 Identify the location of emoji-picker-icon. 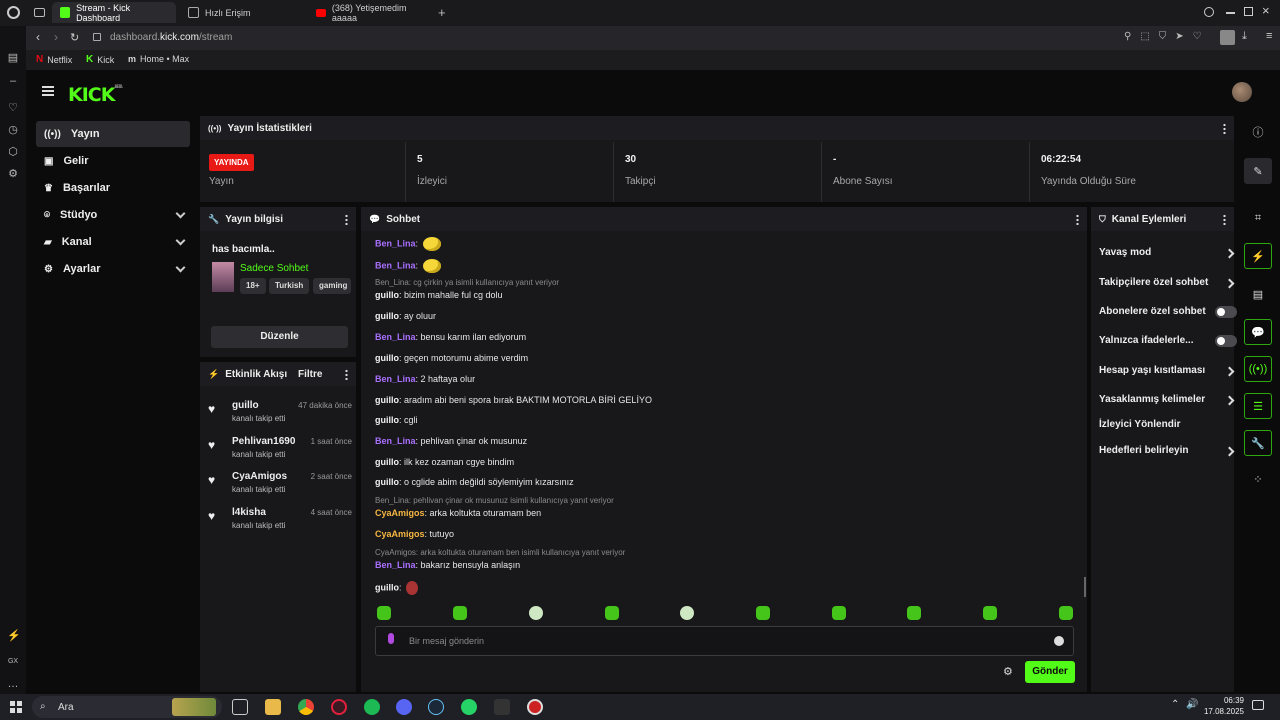
(1059, 641).